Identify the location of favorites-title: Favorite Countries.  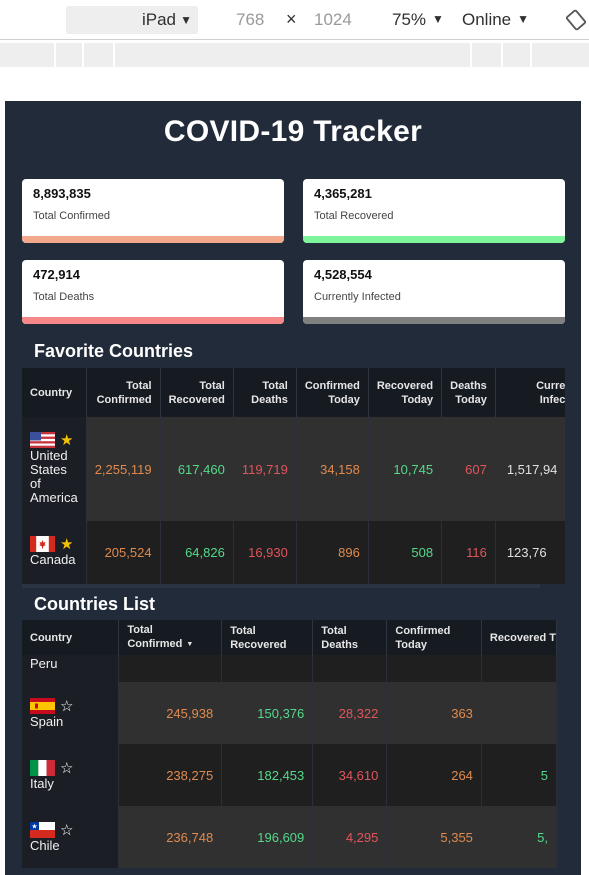
(114, 351).